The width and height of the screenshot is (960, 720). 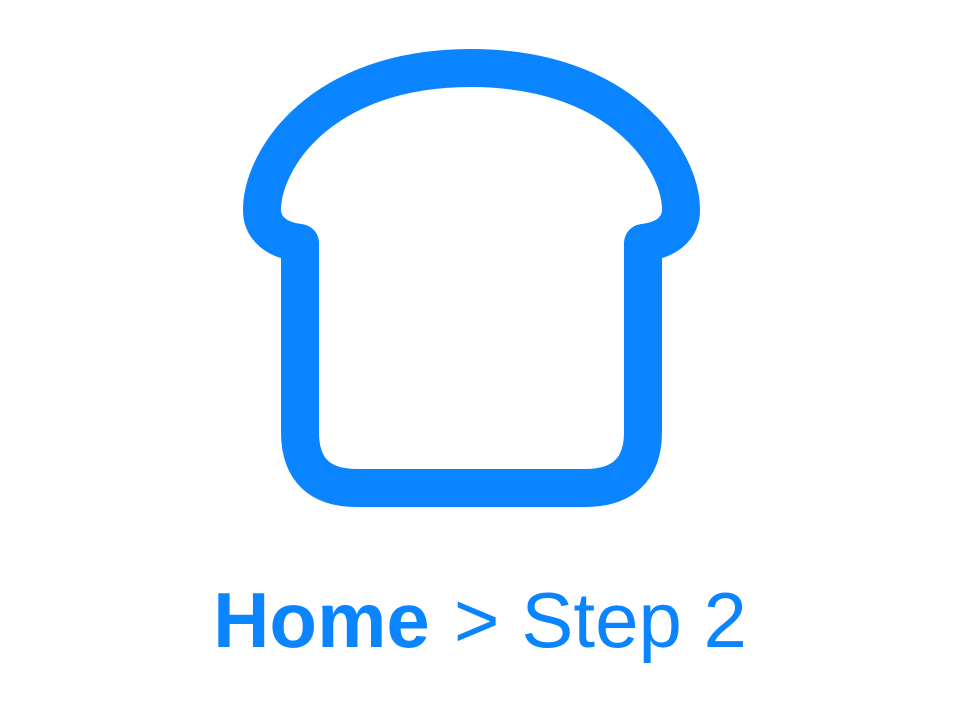 What do you see at coordinates (321, 620) in the screenshot?
I see `breadcrumb-home-link: Home` at bounding box center [321, 620].